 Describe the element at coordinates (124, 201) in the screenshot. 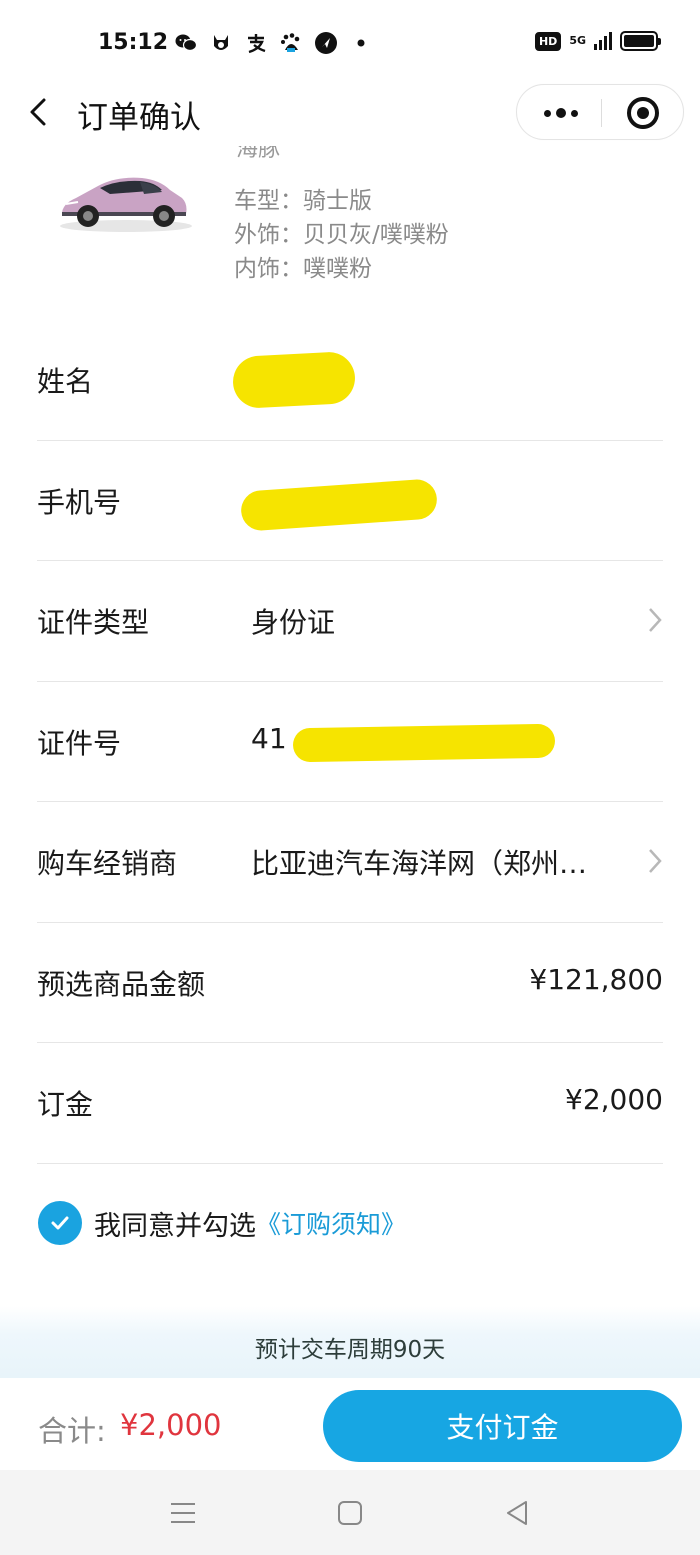

I see `car-image` at that location.